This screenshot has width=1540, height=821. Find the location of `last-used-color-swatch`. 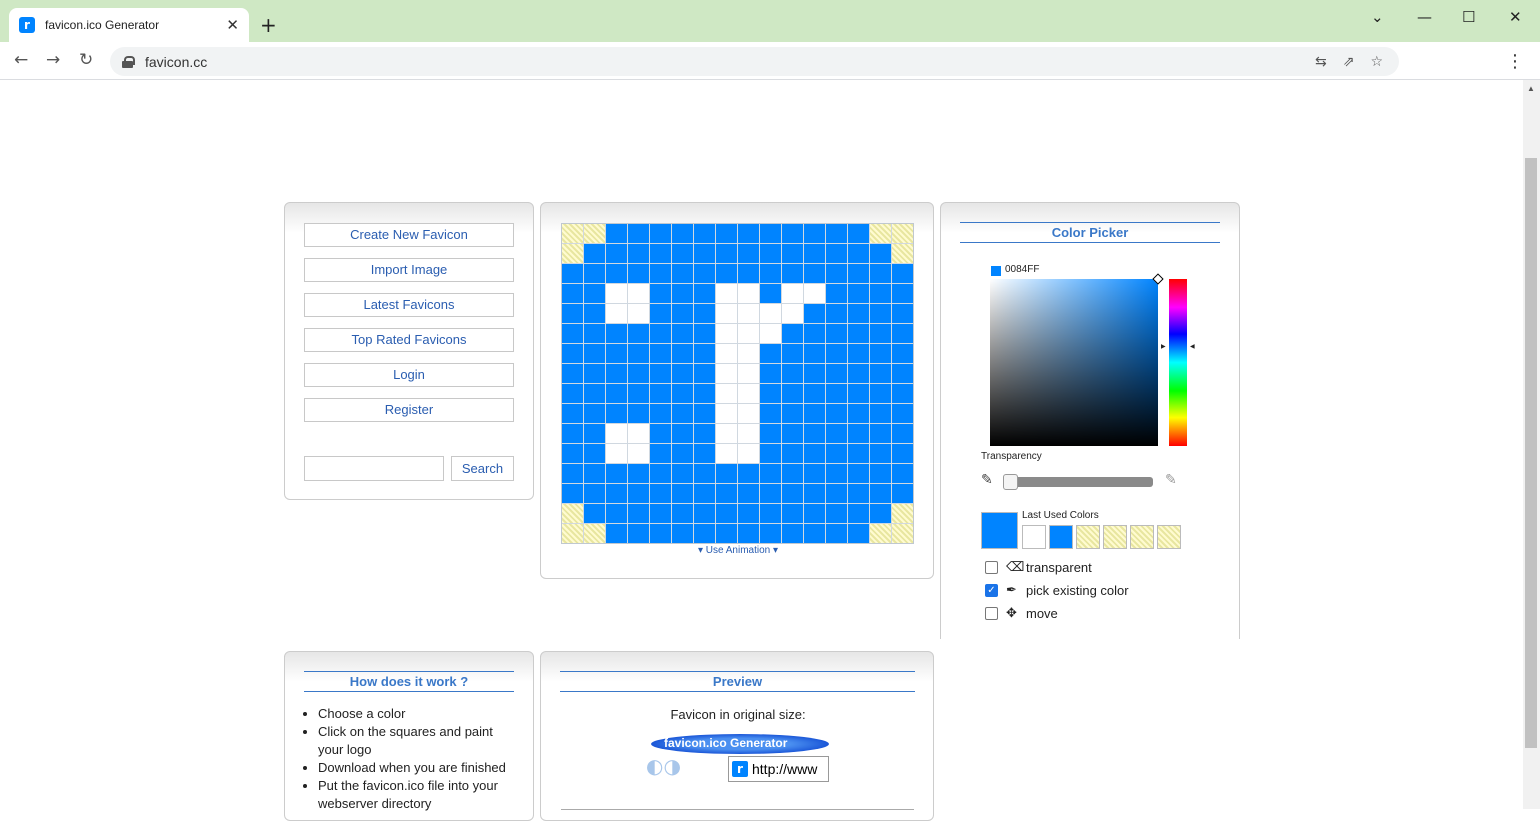

last-used-color-swatch is located at coordinates (1088, 537).